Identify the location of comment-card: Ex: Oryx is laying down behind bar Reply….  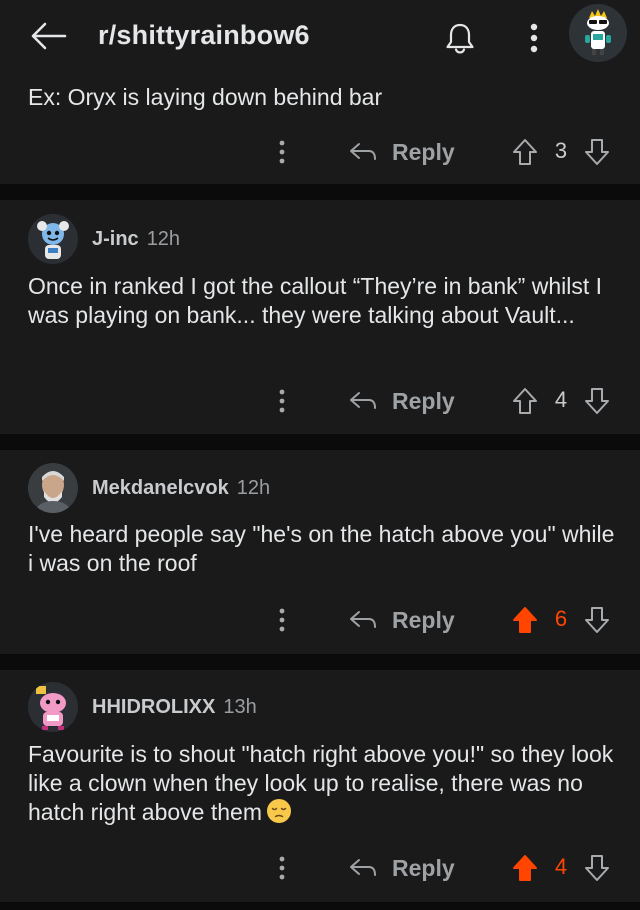
(320, 131).